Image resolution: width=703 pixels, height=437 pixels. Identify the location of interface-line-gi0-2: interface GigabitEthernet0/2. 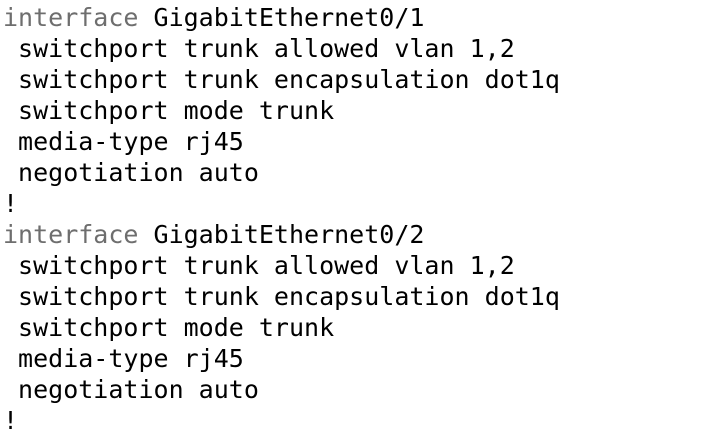
(353, 234).